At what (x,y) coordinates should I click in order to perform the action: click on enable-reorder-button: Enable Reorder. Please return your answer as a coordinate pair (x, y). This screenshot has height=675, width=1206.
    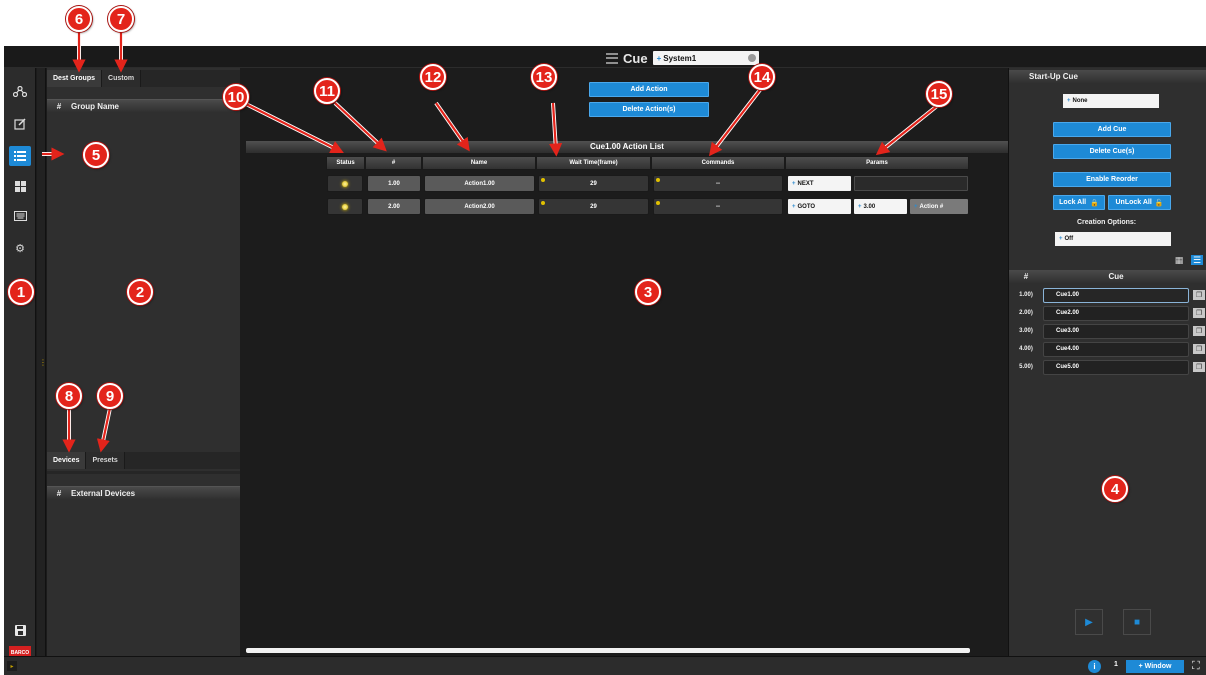
    Looking at the image, I should click on (1112, 179).